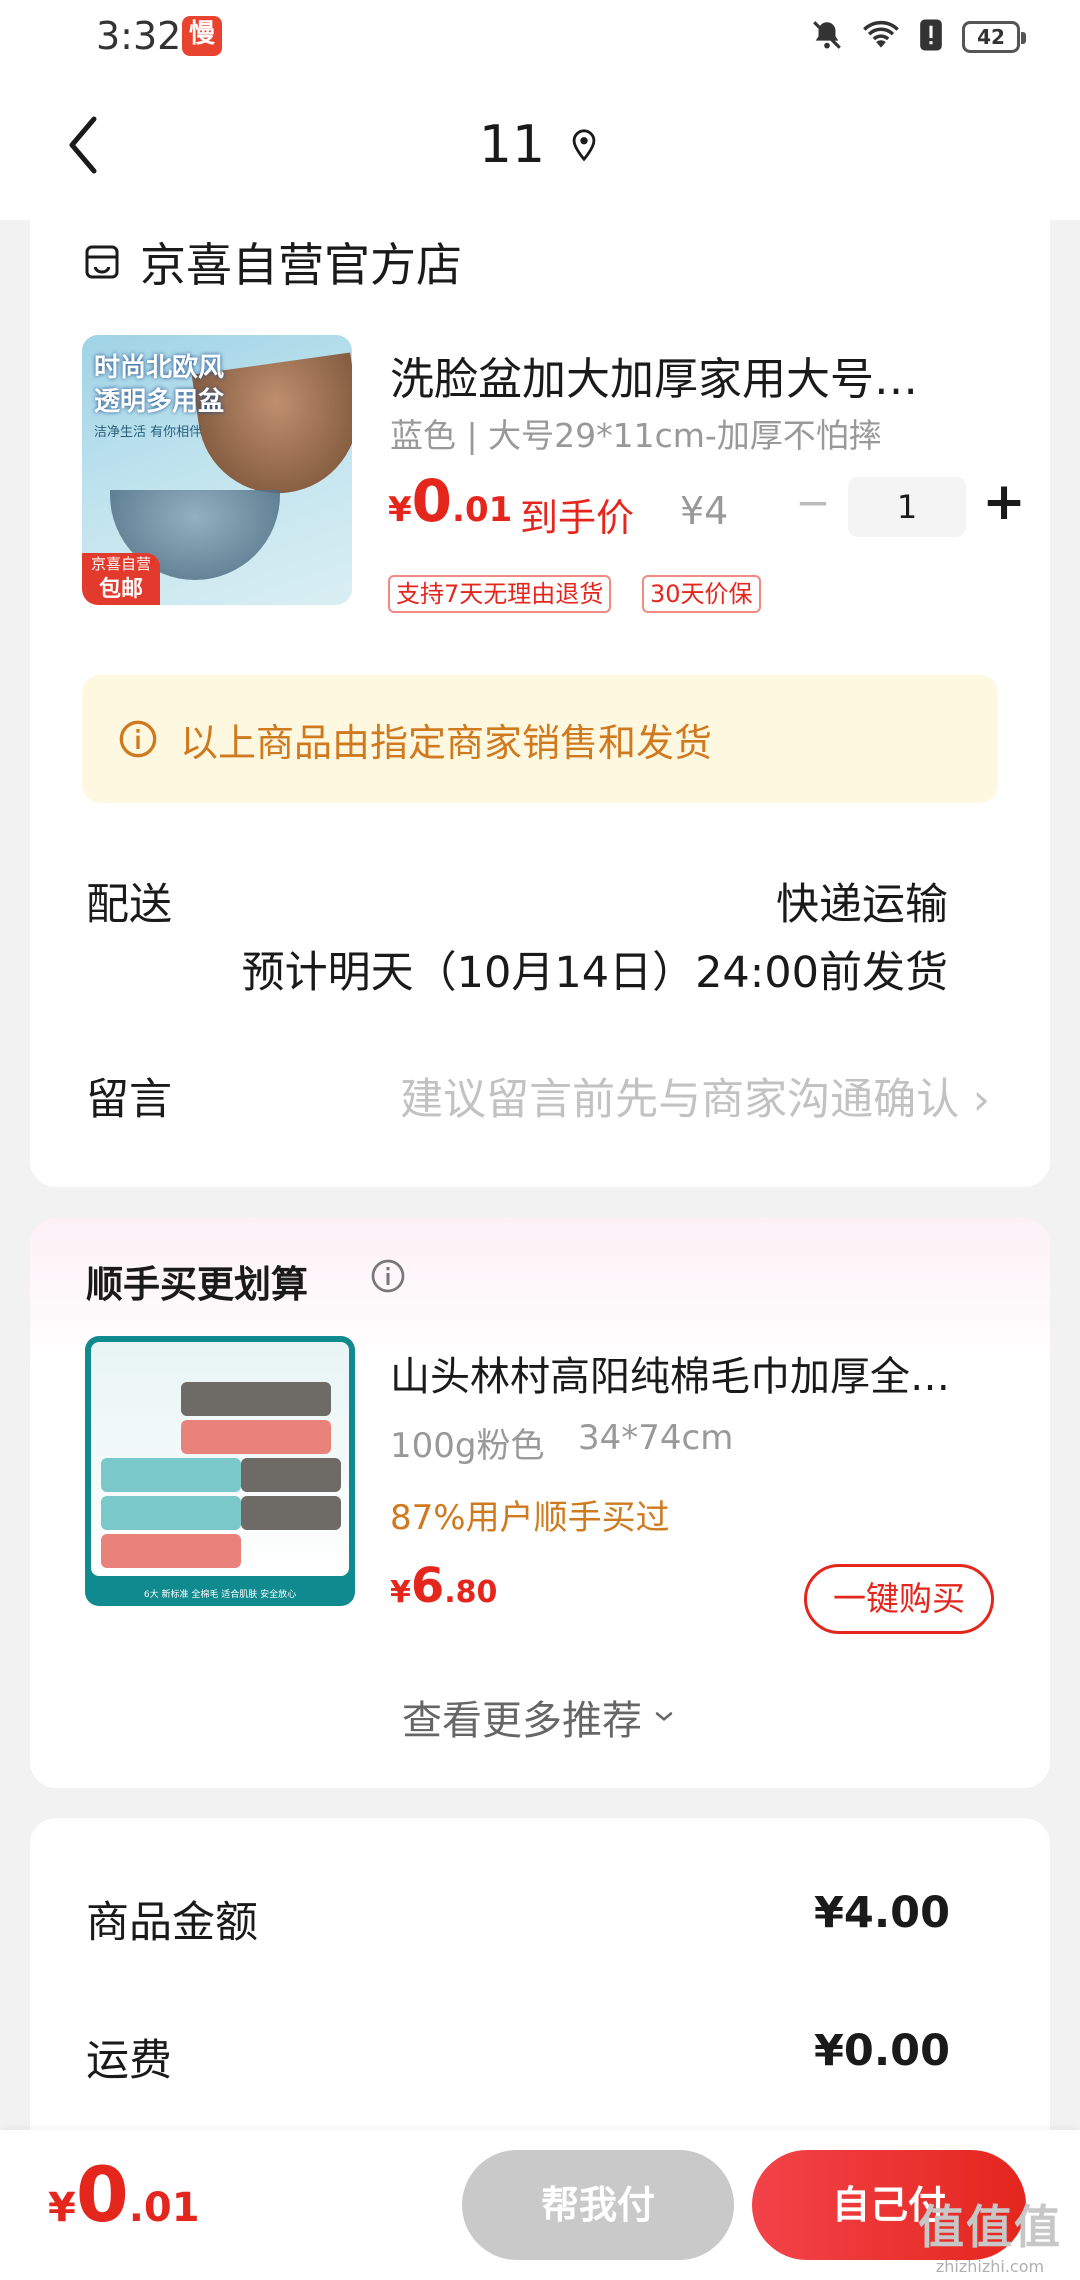  What do you see at coordinates (530, 1518) in the screenshot?
I see `recommend-item-promo: 87%用户顺手买过` at bounding box center [530, 1518].